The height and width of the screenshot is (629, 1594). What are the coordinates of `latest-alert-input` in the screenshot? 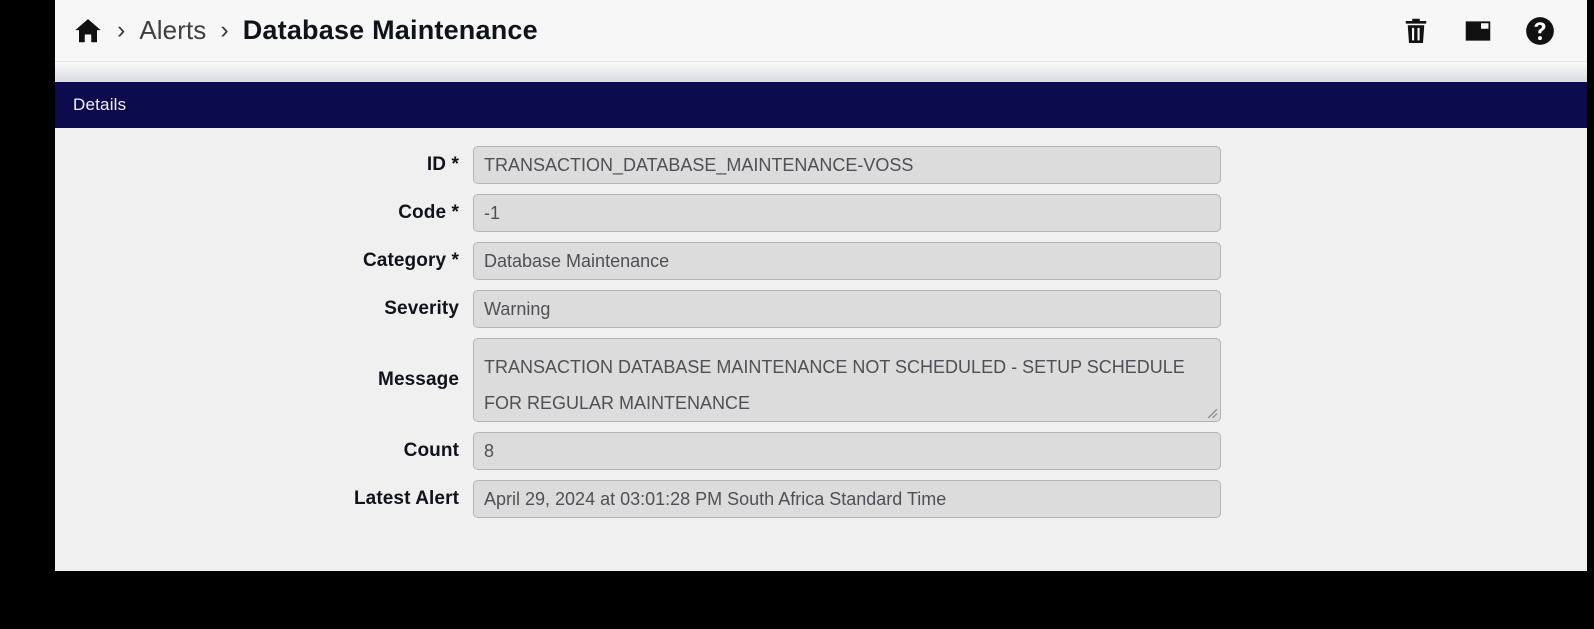 It's located at (847, 499).